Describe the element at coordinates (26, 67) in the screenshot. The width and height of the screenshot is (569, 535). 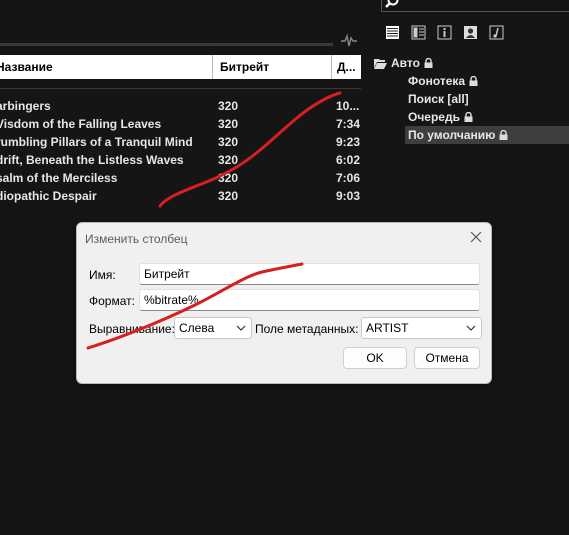
I see `column-title-header: Название` at that location.